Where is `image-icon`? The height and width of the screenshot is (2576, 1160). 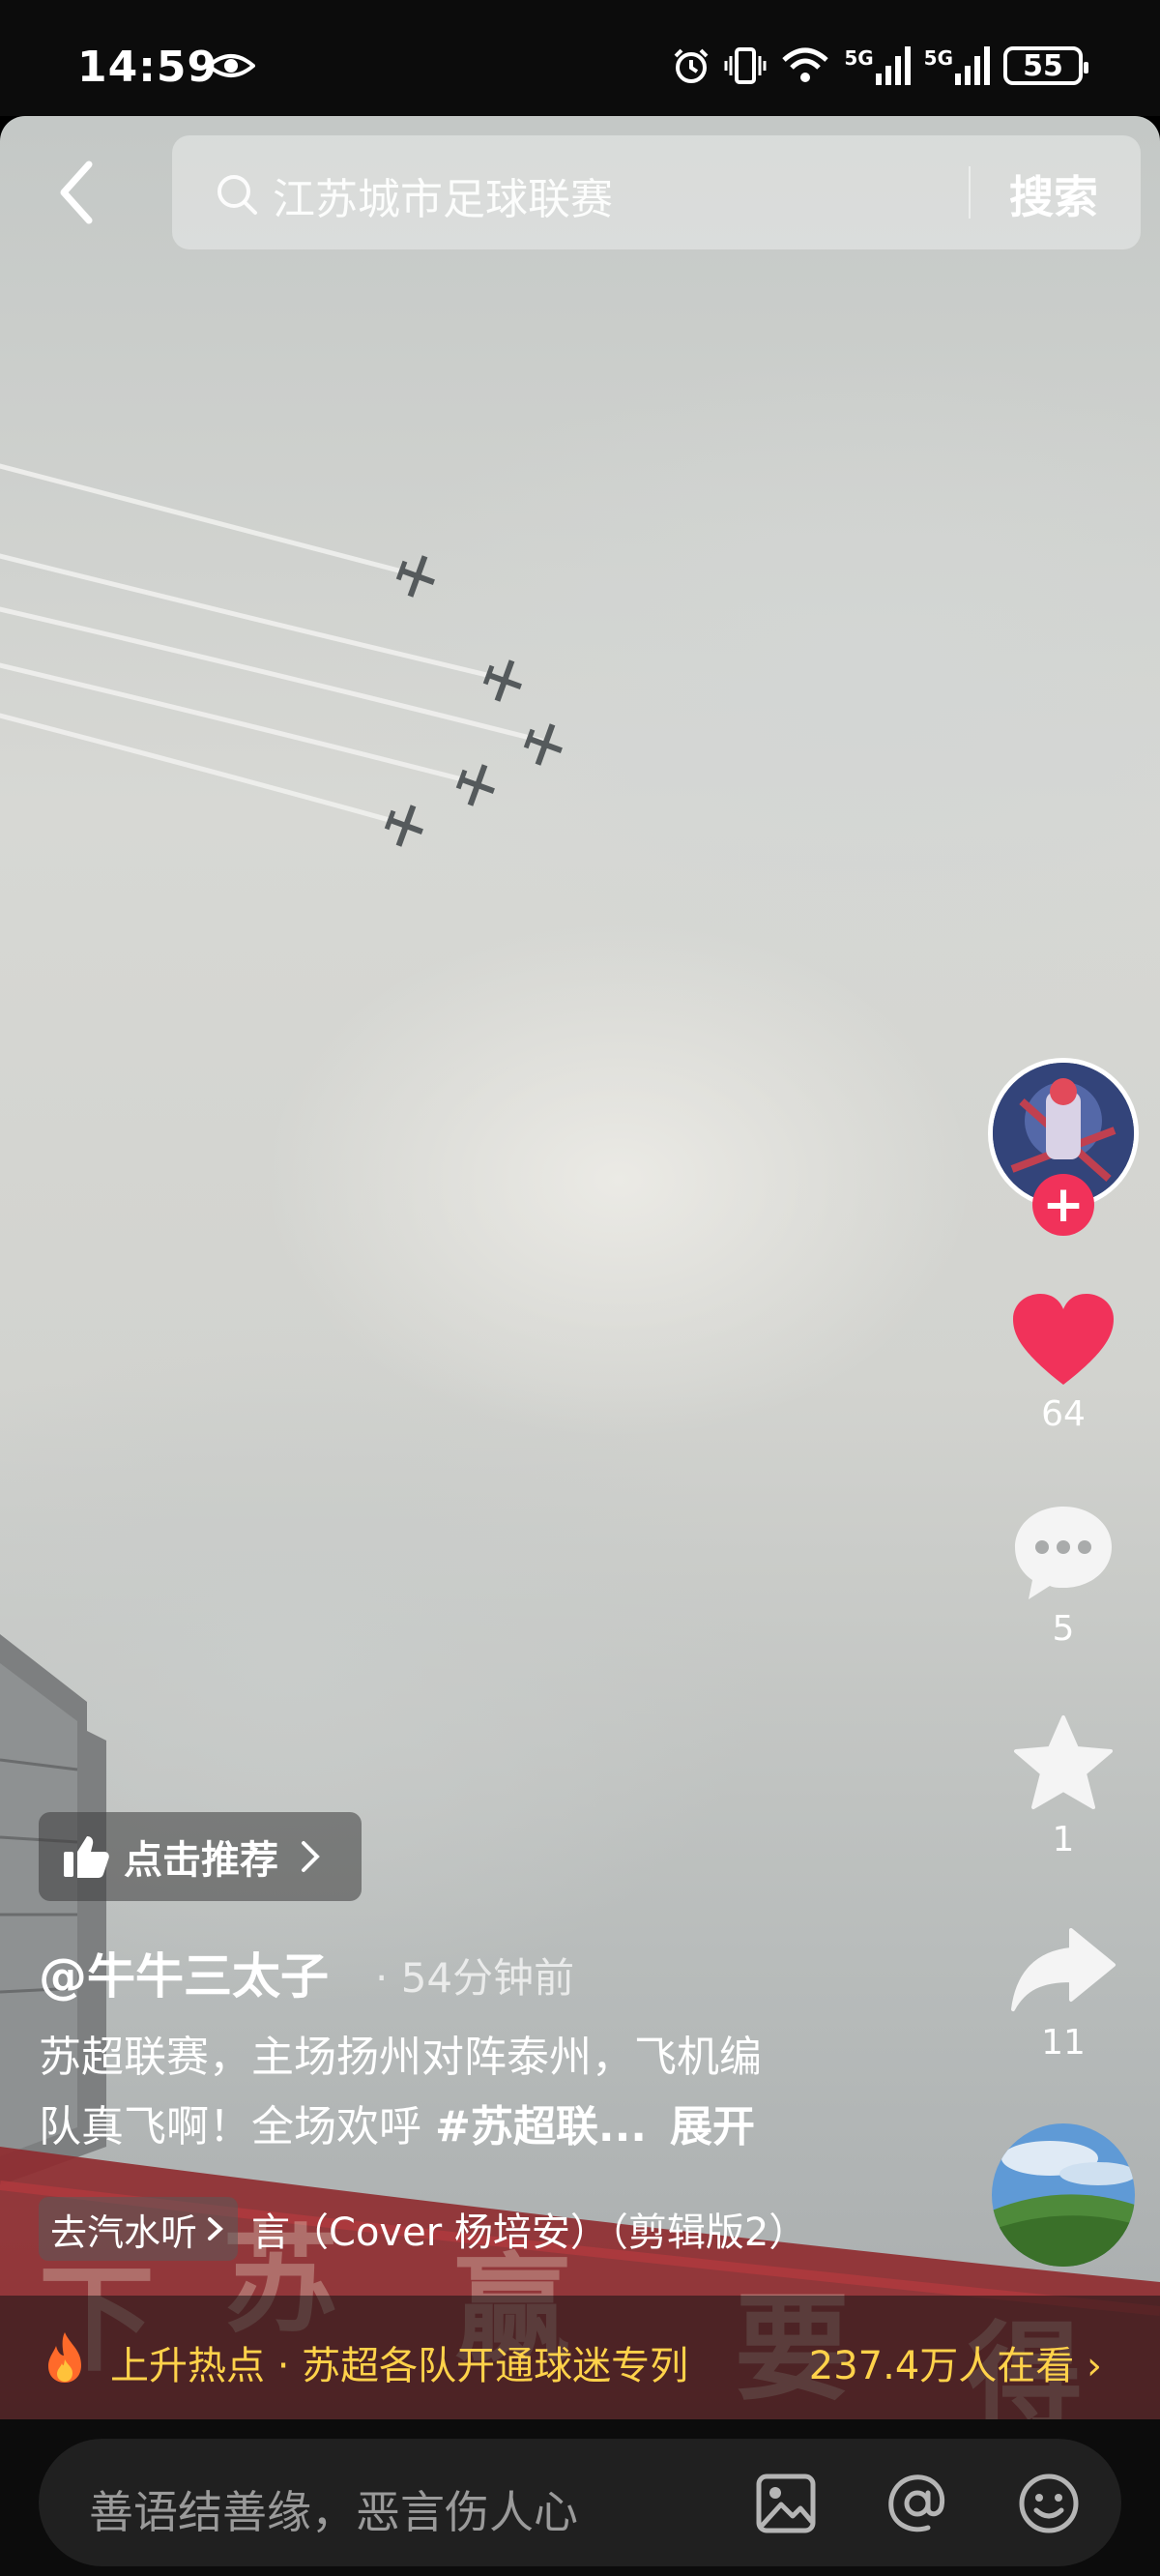
image-icon is located at coordinates (786, 2503).